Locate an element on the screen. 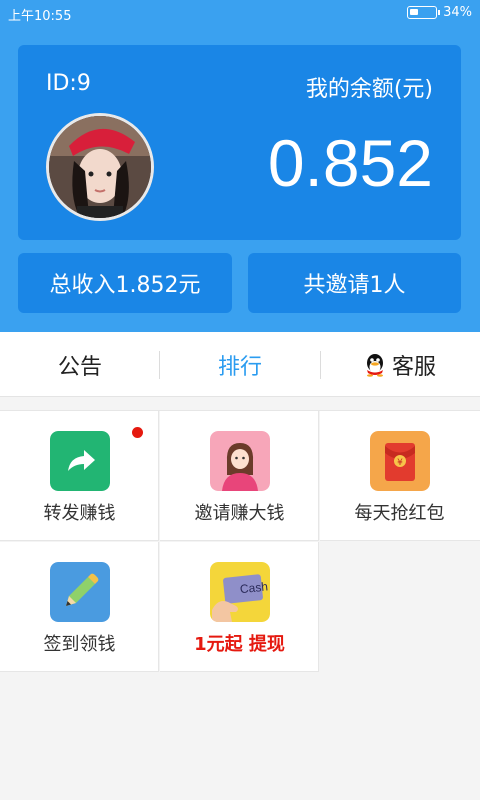 Image resolution: width=480 pixels, height=800 pixels. tab-label: 公告 is located at coordinates (79, 367).